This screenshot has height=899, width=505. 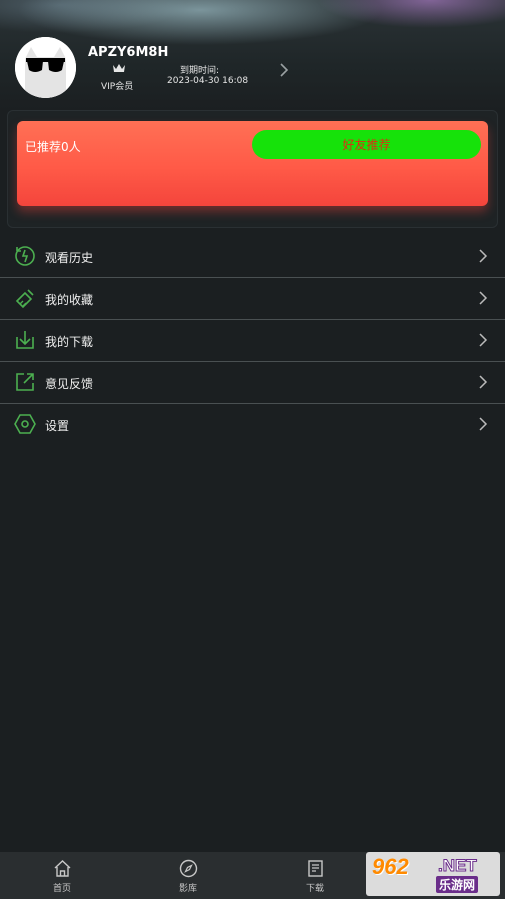 What do you see at coordinates (187, 889) in the screenshot?
I see `tab-label: 影库` at bounding box center [187, 889].